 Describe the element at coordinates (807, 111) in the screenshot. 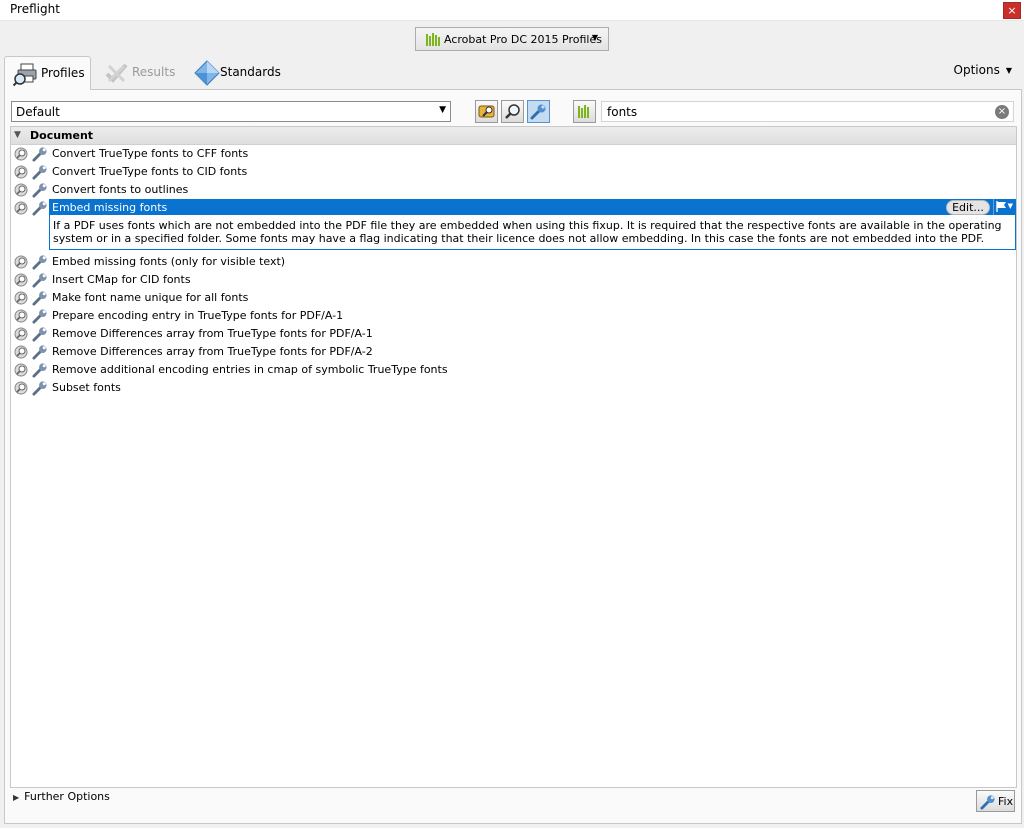

I see `search-input: fonts ×` at that location.